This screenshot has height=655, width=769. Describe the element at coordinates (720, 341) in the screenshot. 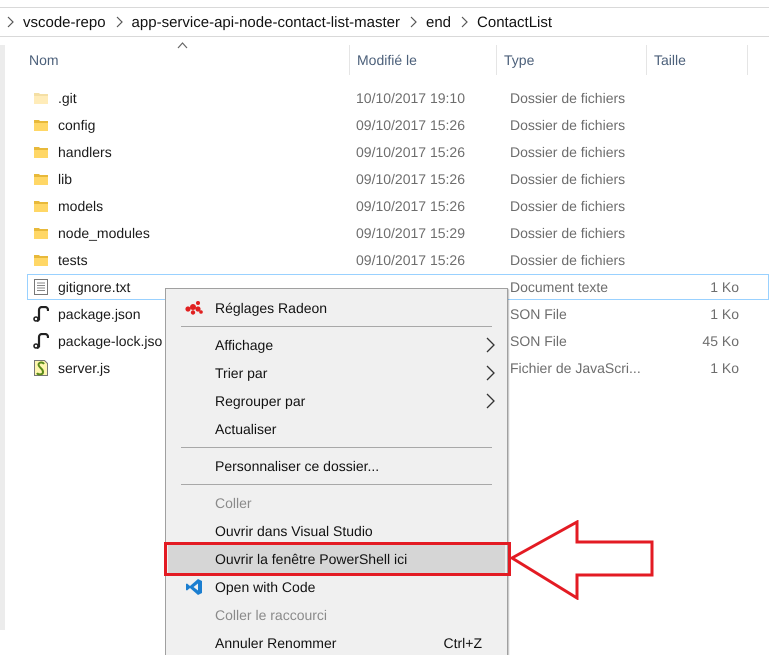

I see `file-size: 45 Ko` at that location.